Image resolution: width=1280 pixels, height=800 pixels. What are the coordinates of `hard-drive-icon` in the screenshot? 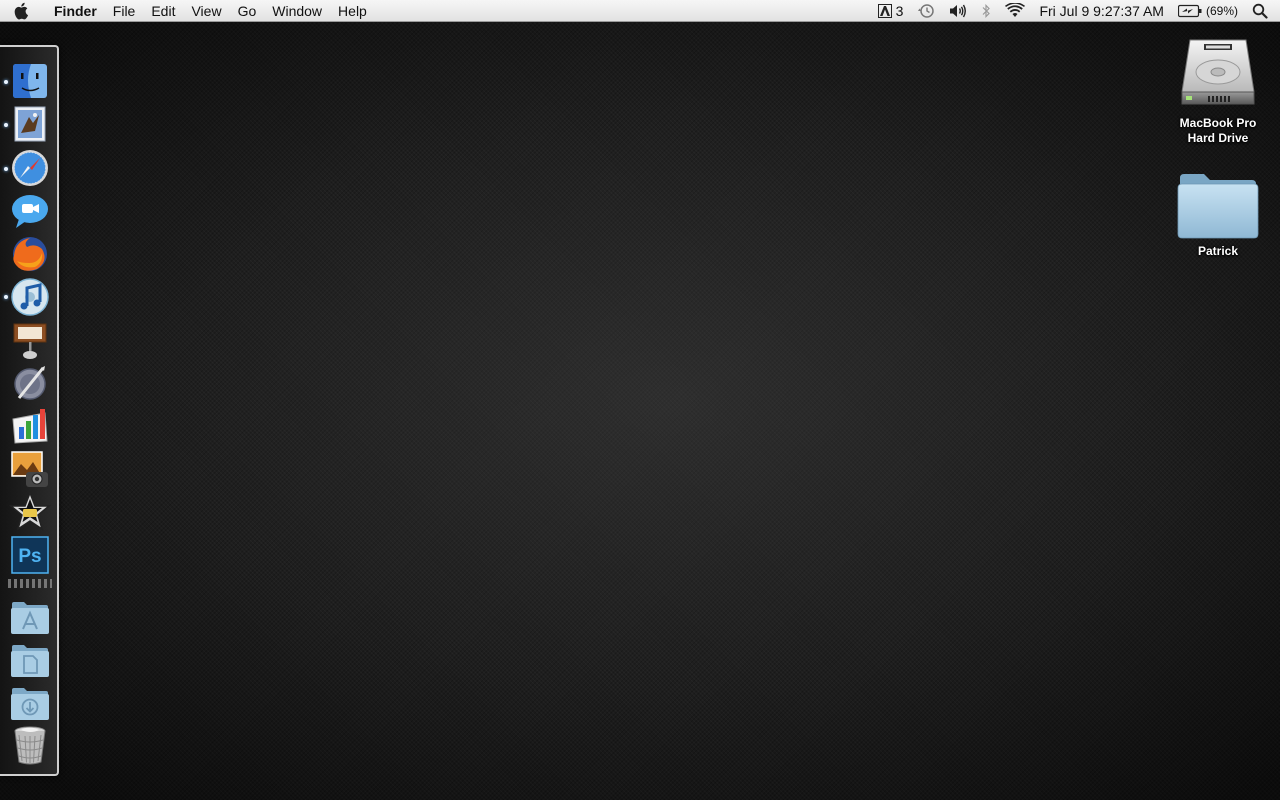 It's located at (1218, 72).